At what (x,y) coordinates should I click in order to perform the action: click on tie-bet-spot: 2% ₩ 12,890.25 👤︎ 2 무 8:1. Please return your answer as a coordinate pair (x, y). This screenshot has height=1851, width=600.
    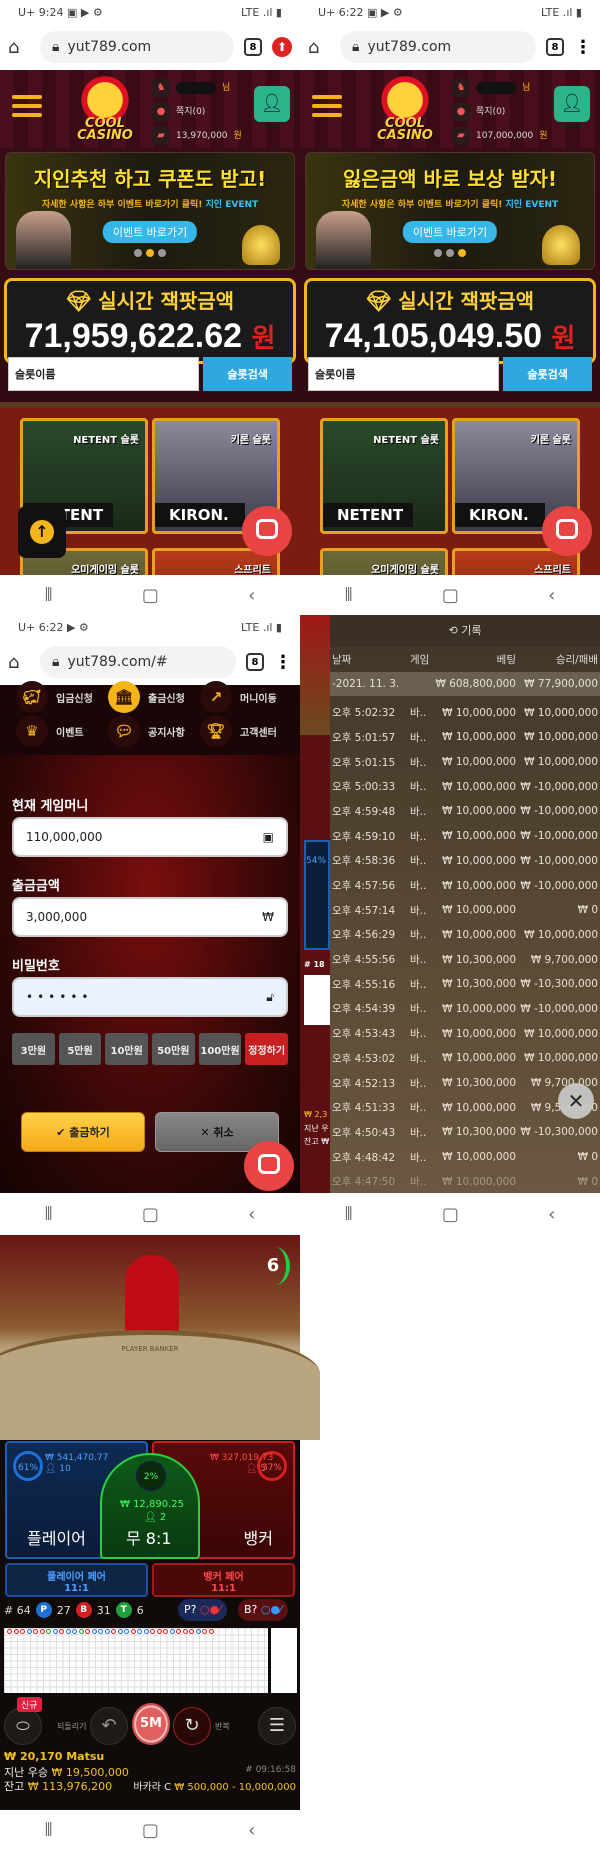
    Looking at the image, I should click on (150, 1506).